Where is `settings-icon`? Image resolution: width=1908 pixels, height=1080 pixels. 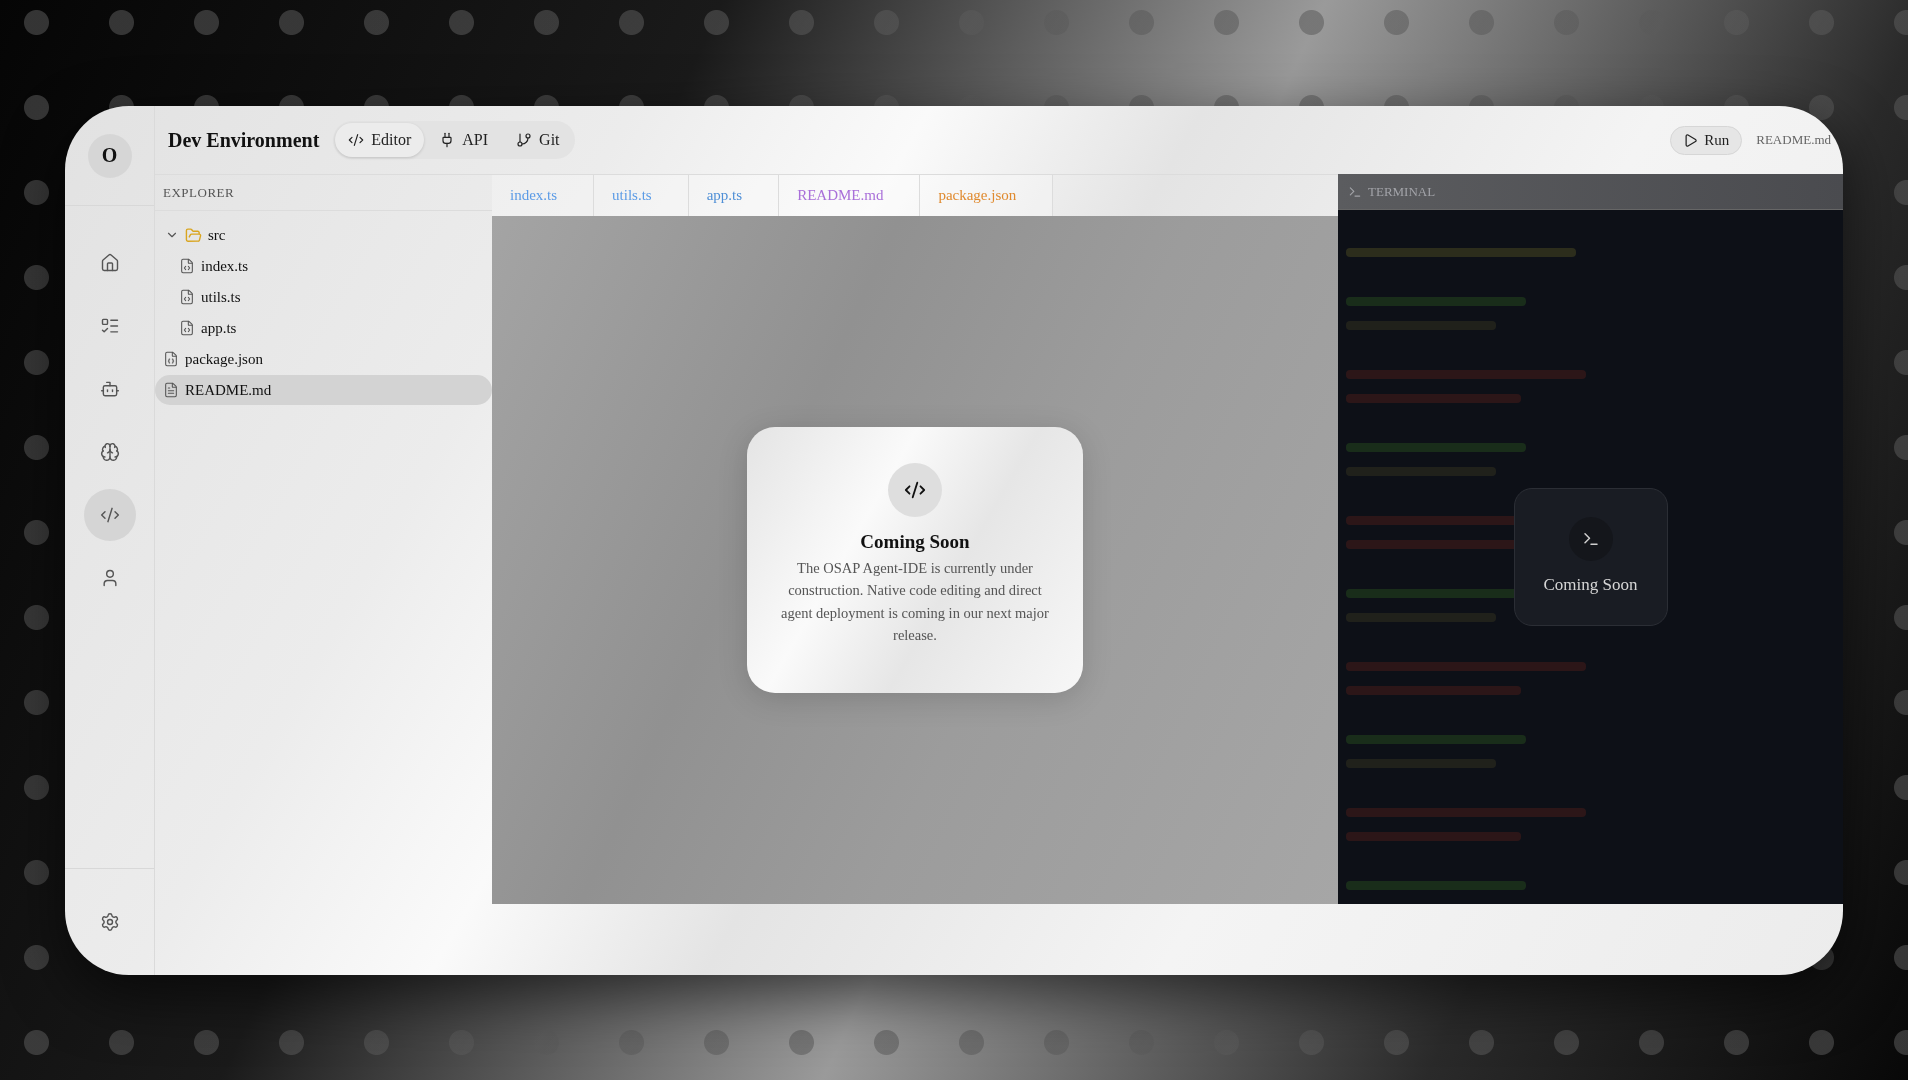 settings-icon is located at coordinates (109, 922).